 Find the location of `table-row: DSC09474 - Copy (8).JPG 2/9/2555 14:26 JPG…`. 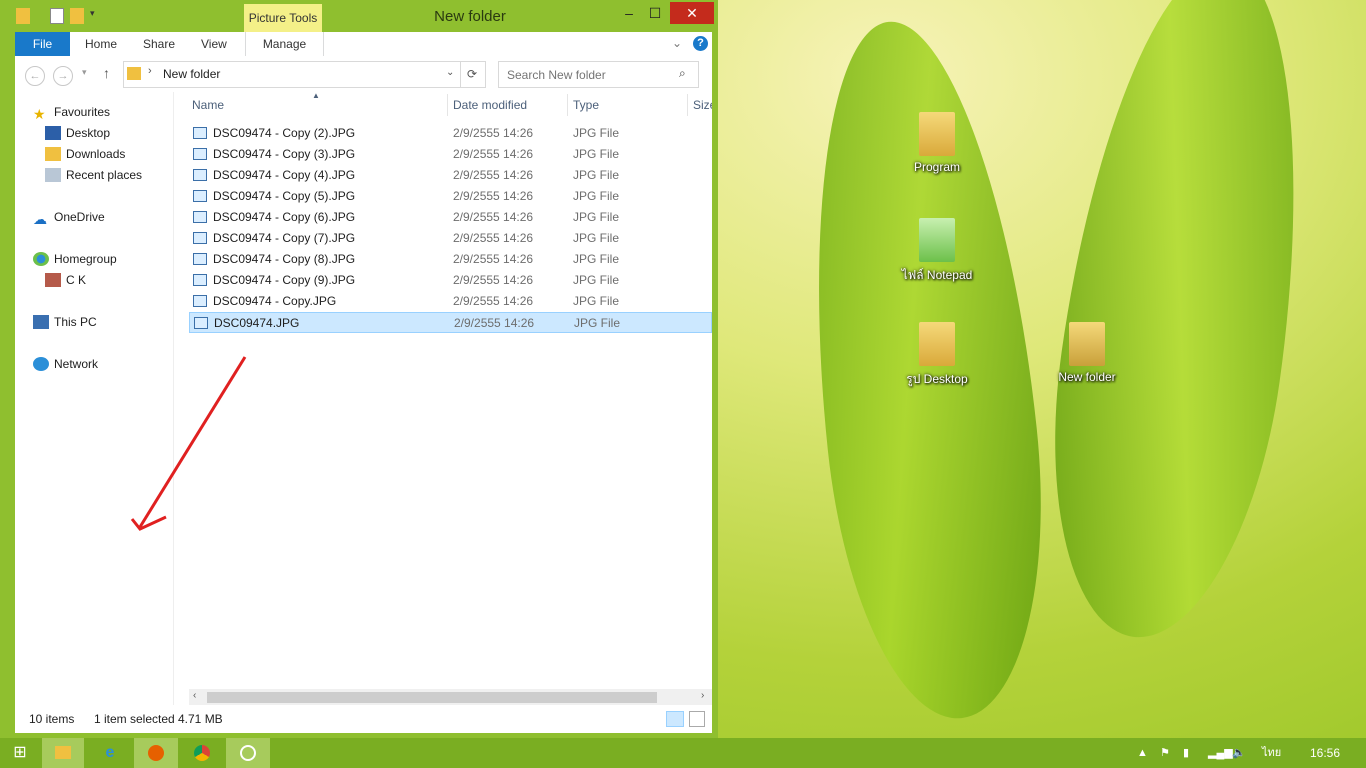

table-row: DSC09474 - Copy (8).JPG 2/9/2555 14:26 JPG… is located at coordinates (450, 259).